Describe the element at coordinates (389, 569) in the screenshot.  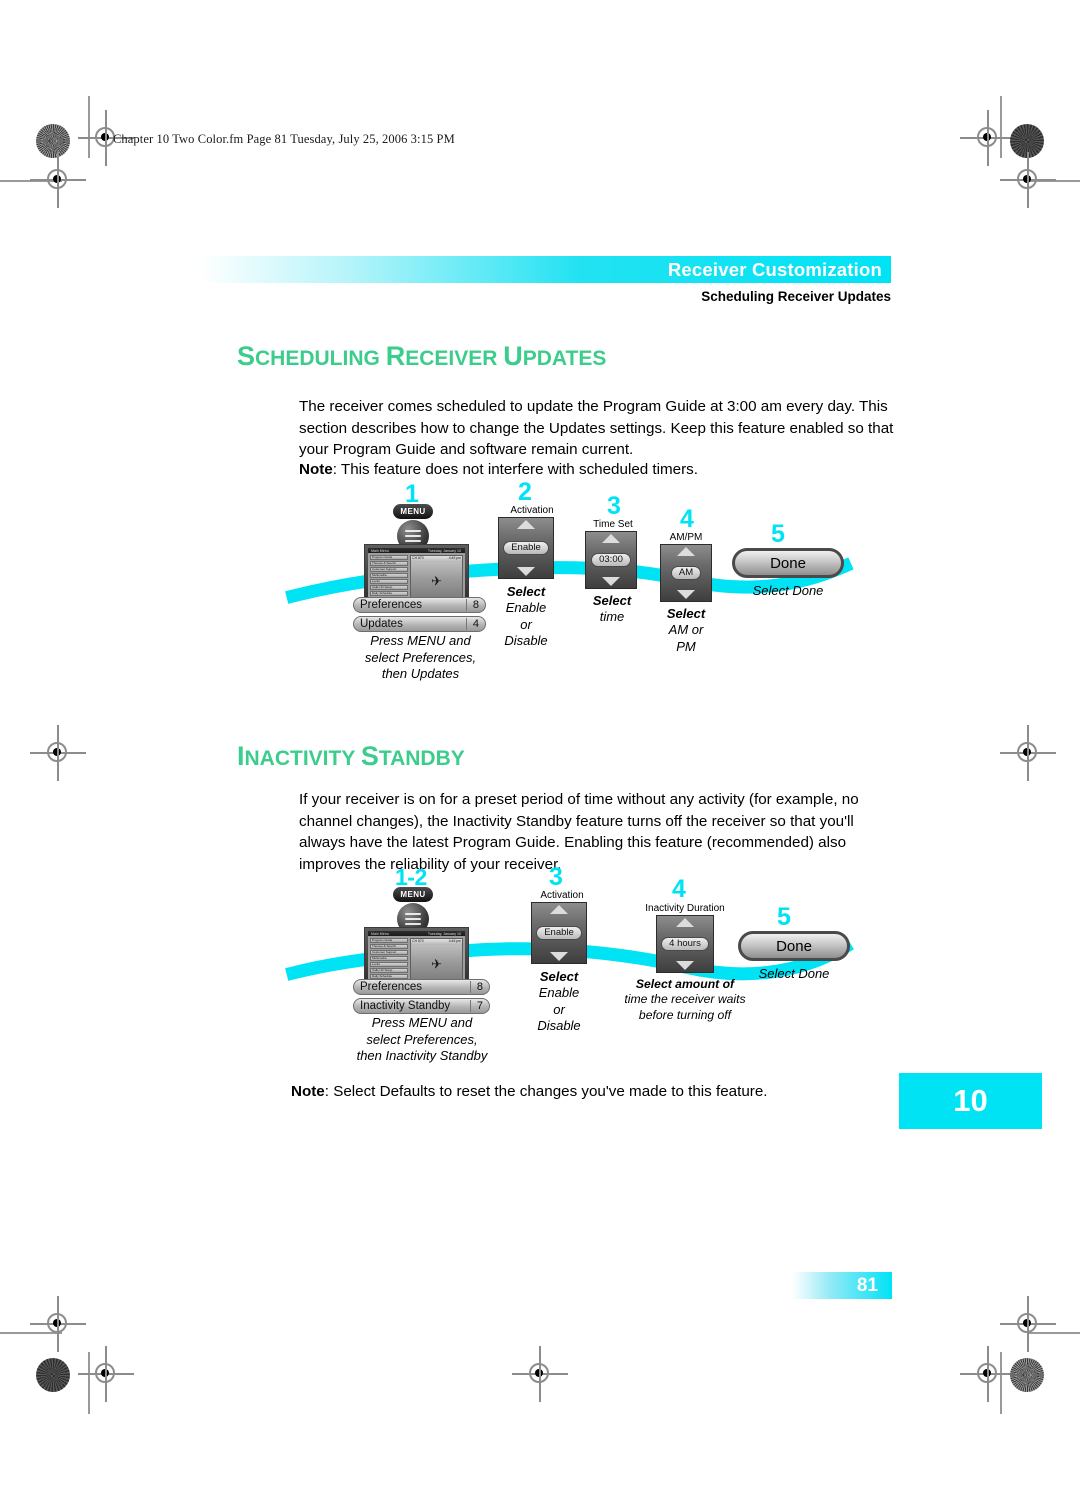
I see `tv-menu-row: Customer Support` at that location.